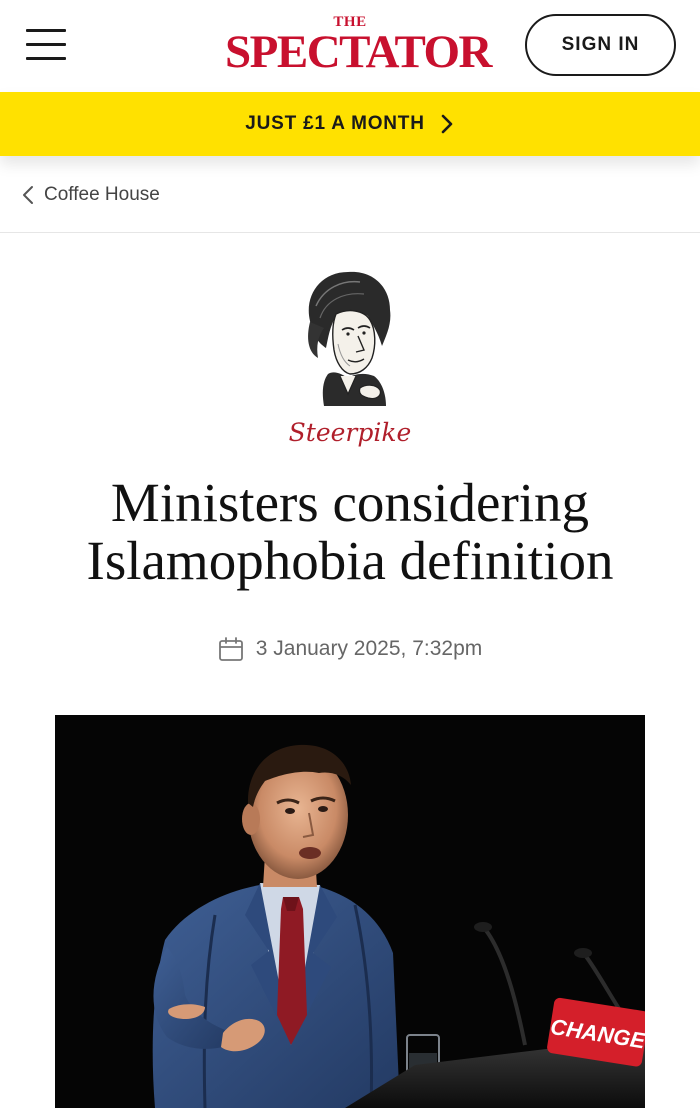 Image resolution: width=700 pixels, height=1120 pixels. Describe the element at coordinates (369, 648) in the screenshot. I see `article-date: 3 January 2025, 7:32pm` at that location.